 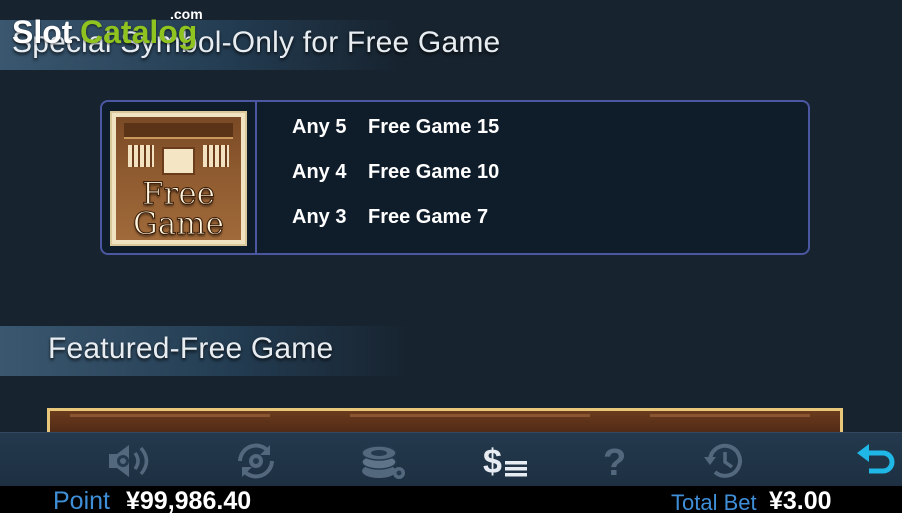 I want to click on section-title-featured: Featured-Free Game, so click(x=191, y=348).